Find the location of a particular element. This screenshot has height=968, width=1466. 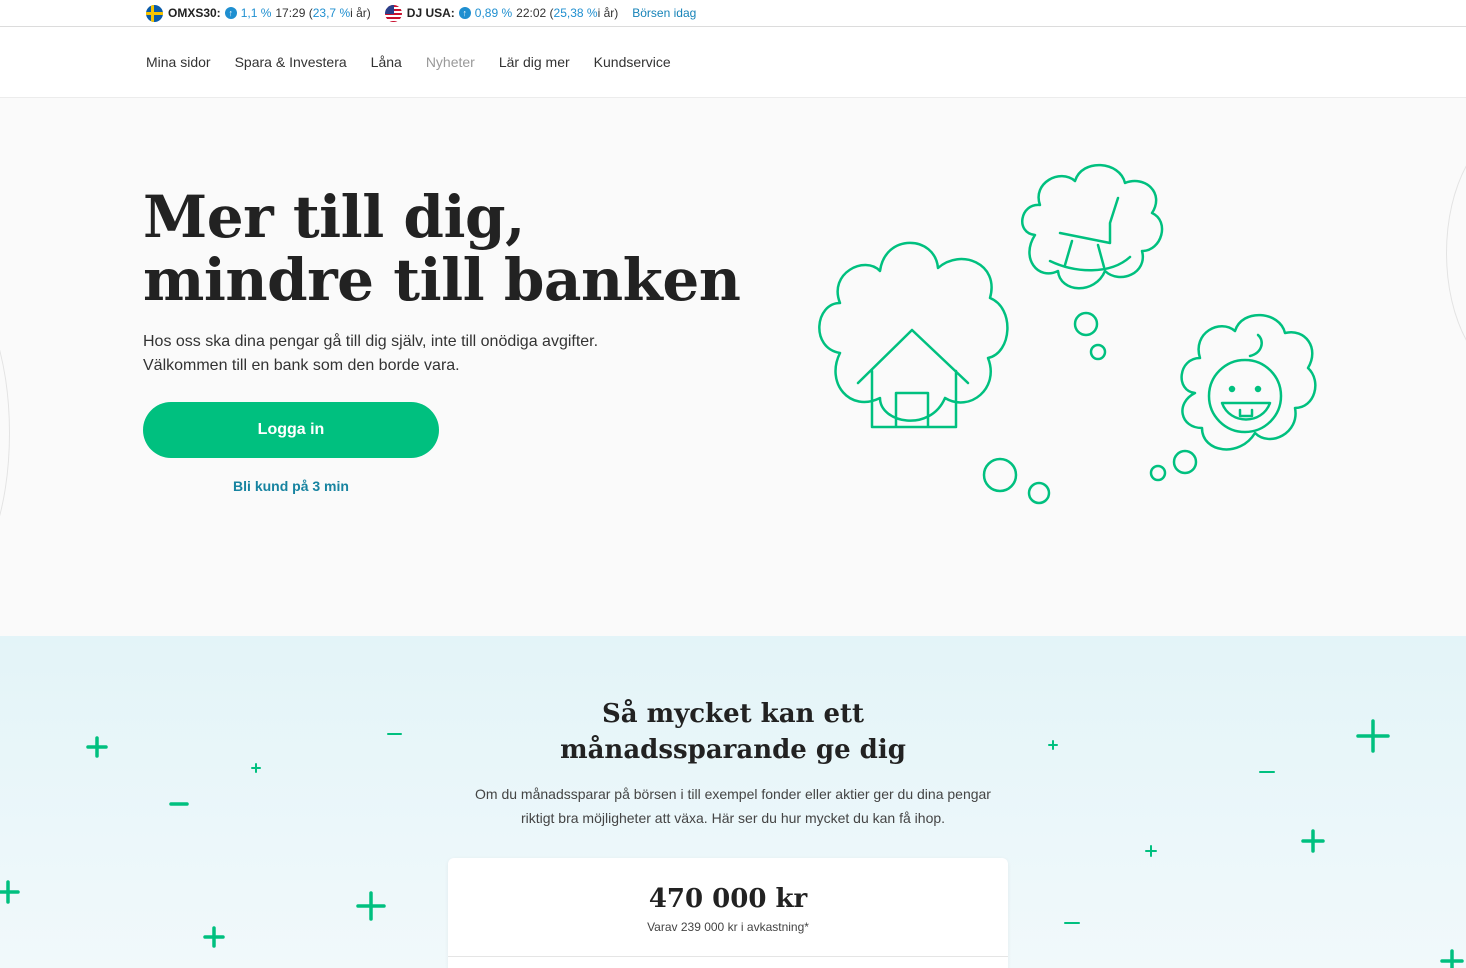

ticker-change: 1,1 % is located at coordinates (256, 13).